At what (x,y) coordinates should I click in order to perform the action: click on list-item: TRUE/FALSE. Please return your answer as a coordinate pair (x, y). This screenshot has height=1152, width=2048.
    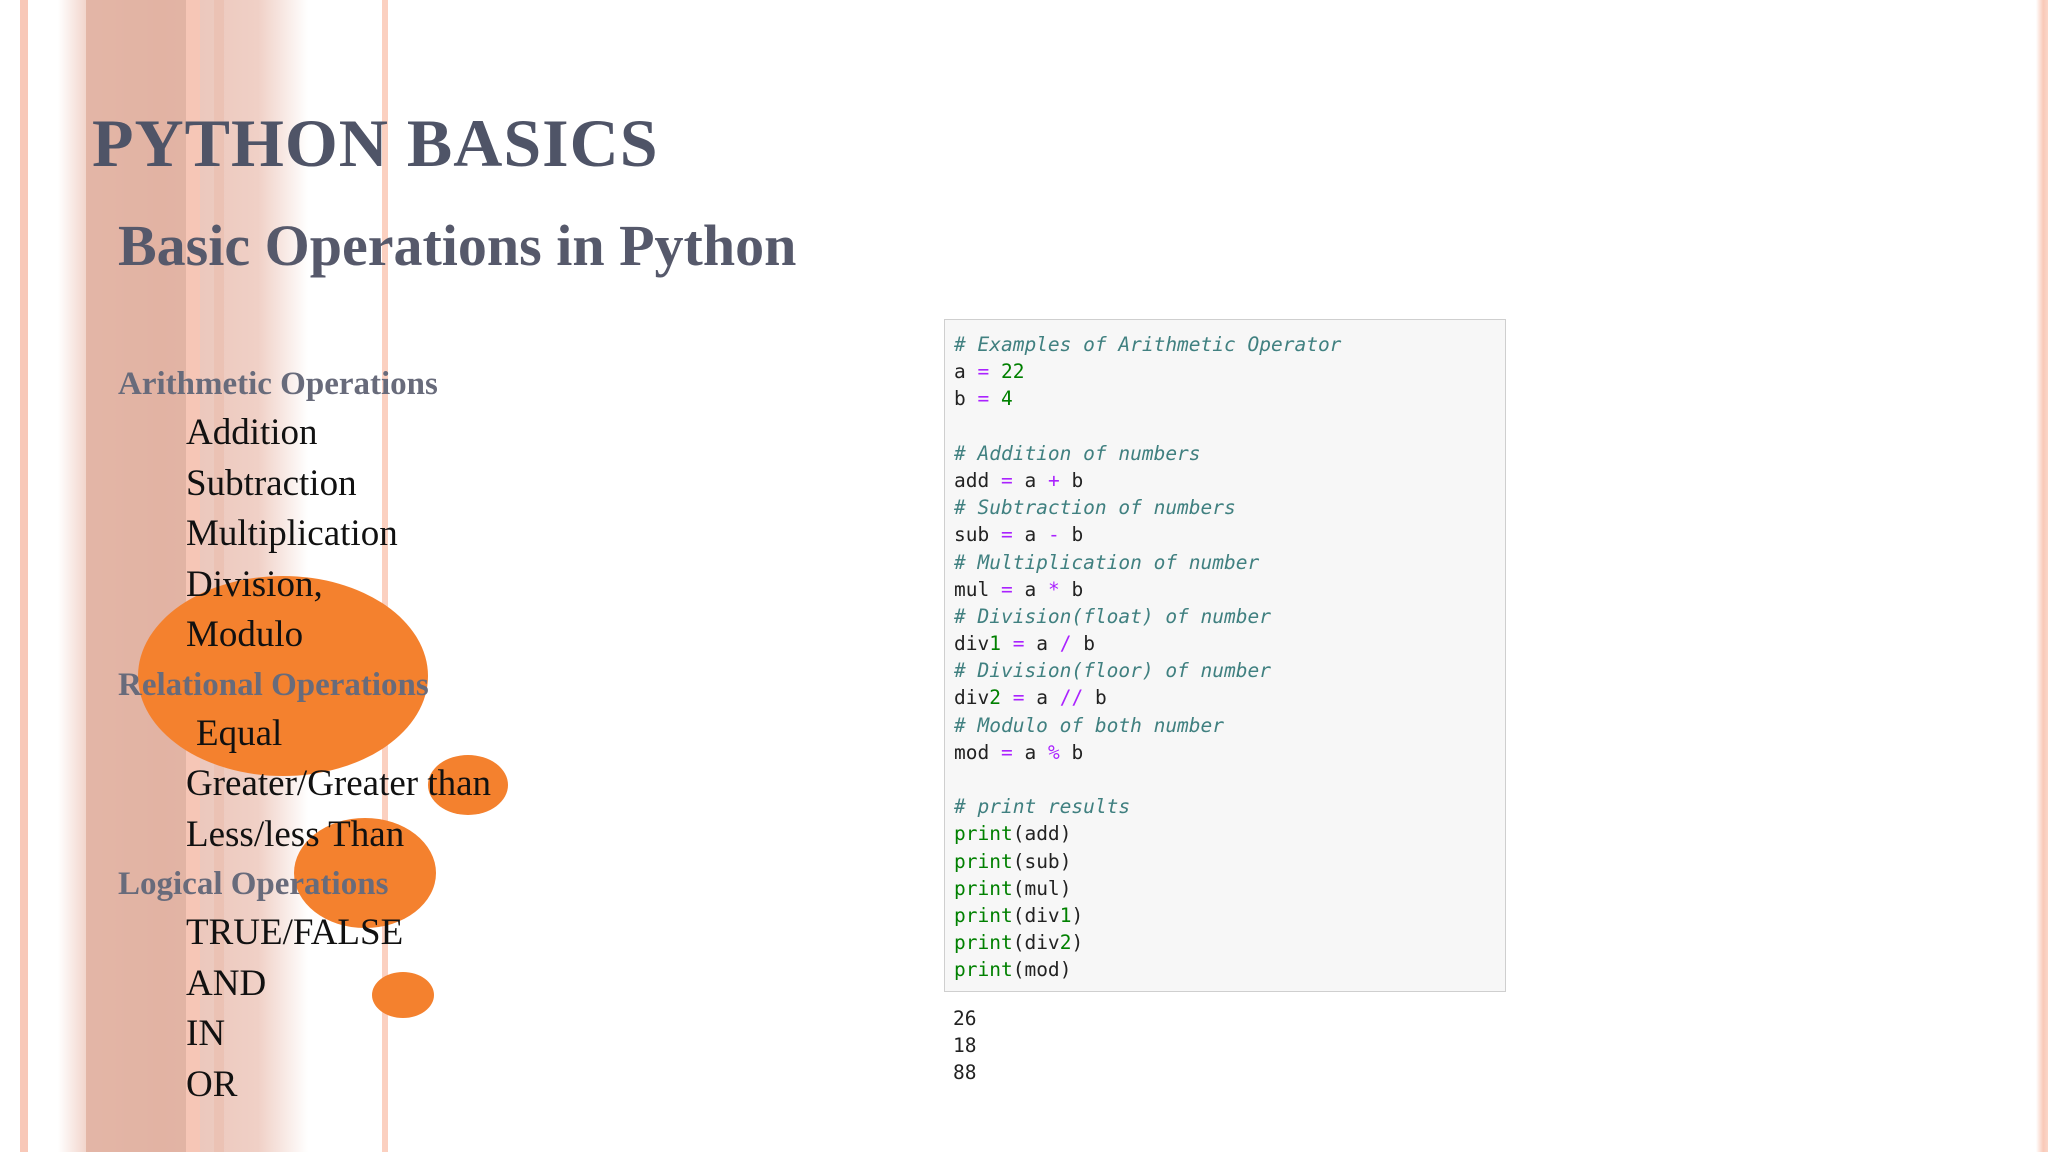
    Looking at the image, I should click on (295, 932).